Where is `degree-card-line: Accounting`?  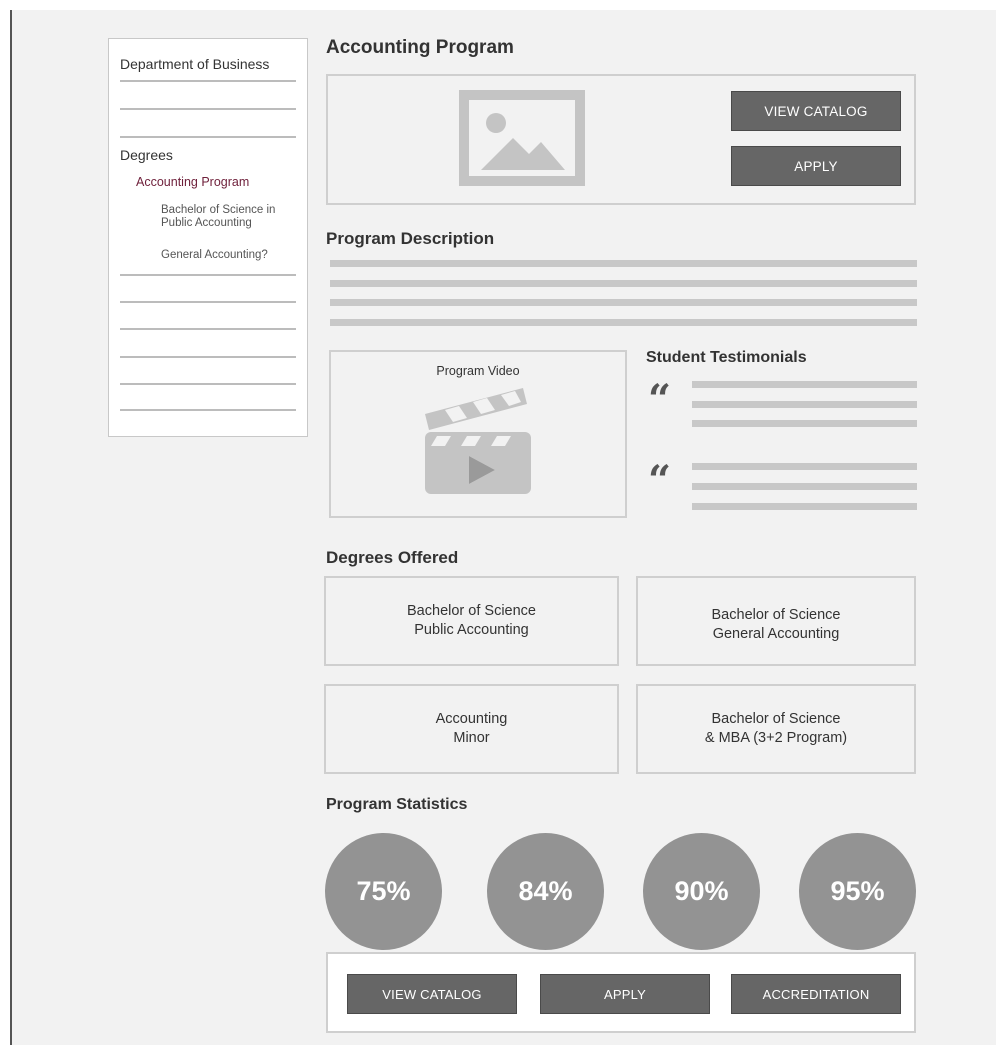 degree-card-line: Accounting is located at coordinates (471, 719).